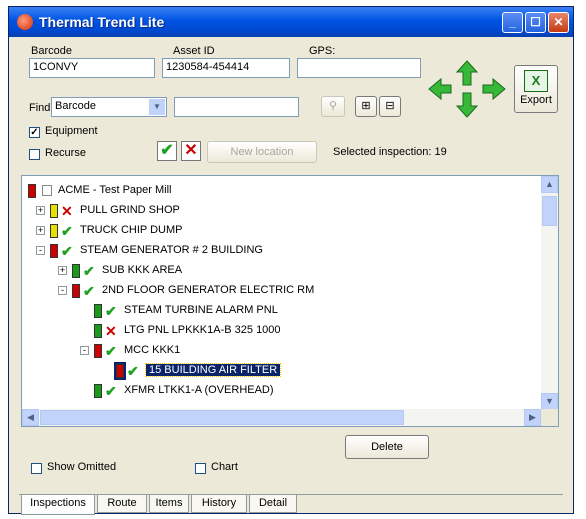 Image resolution: width=586 pixels, height=519 pixels. I want to click on find-button: ⚲, so click(333, 106).